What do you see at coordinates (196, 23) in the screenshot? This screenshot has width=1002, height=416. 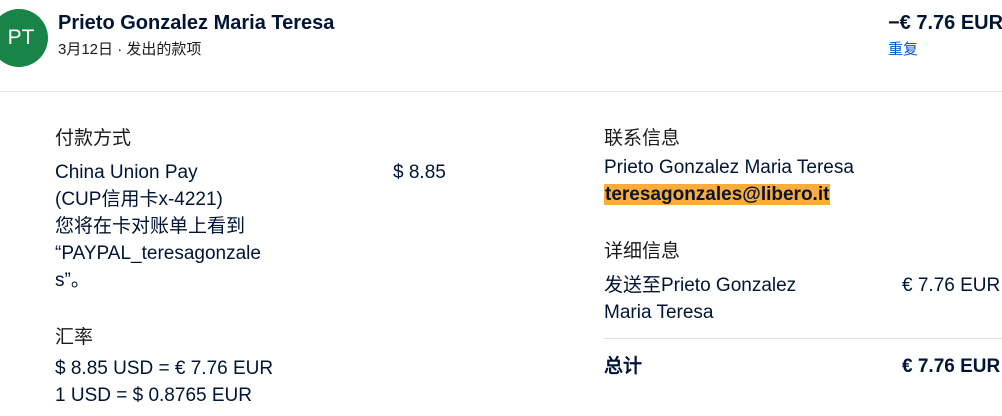 I see `counterparty-name: Prieto Gonzalez Maria Teresa` at bounding box center [196, 23].